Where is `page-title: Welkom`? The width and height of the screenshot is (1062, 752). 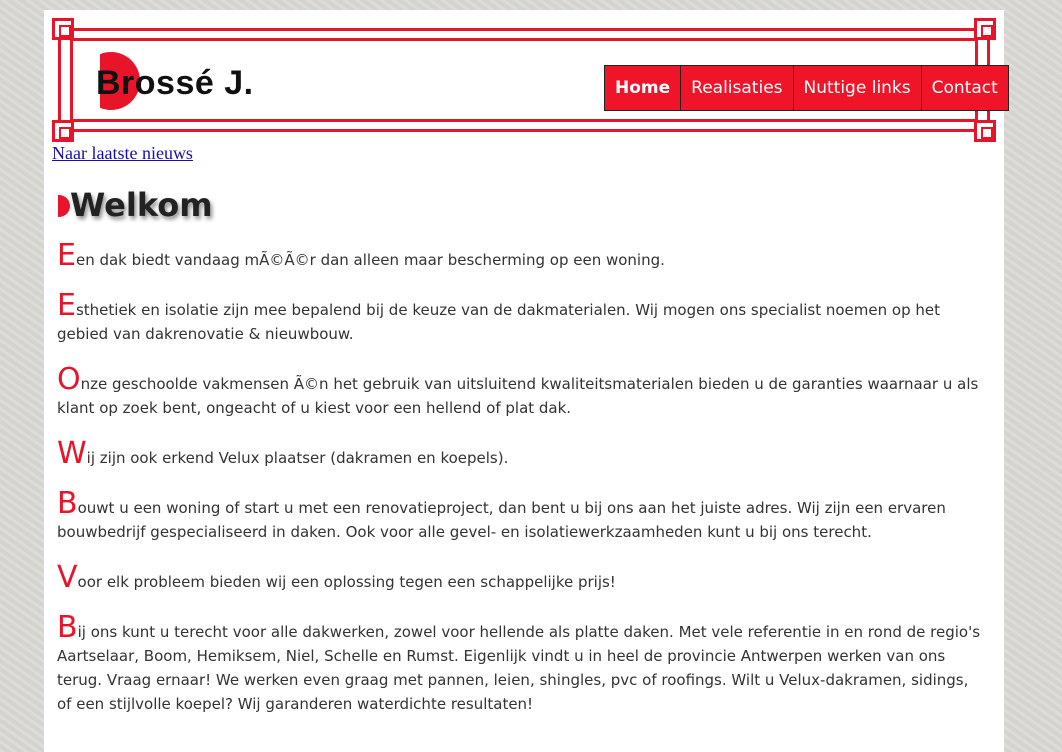
page-title: Welkom is located at coordinates (141, 205).